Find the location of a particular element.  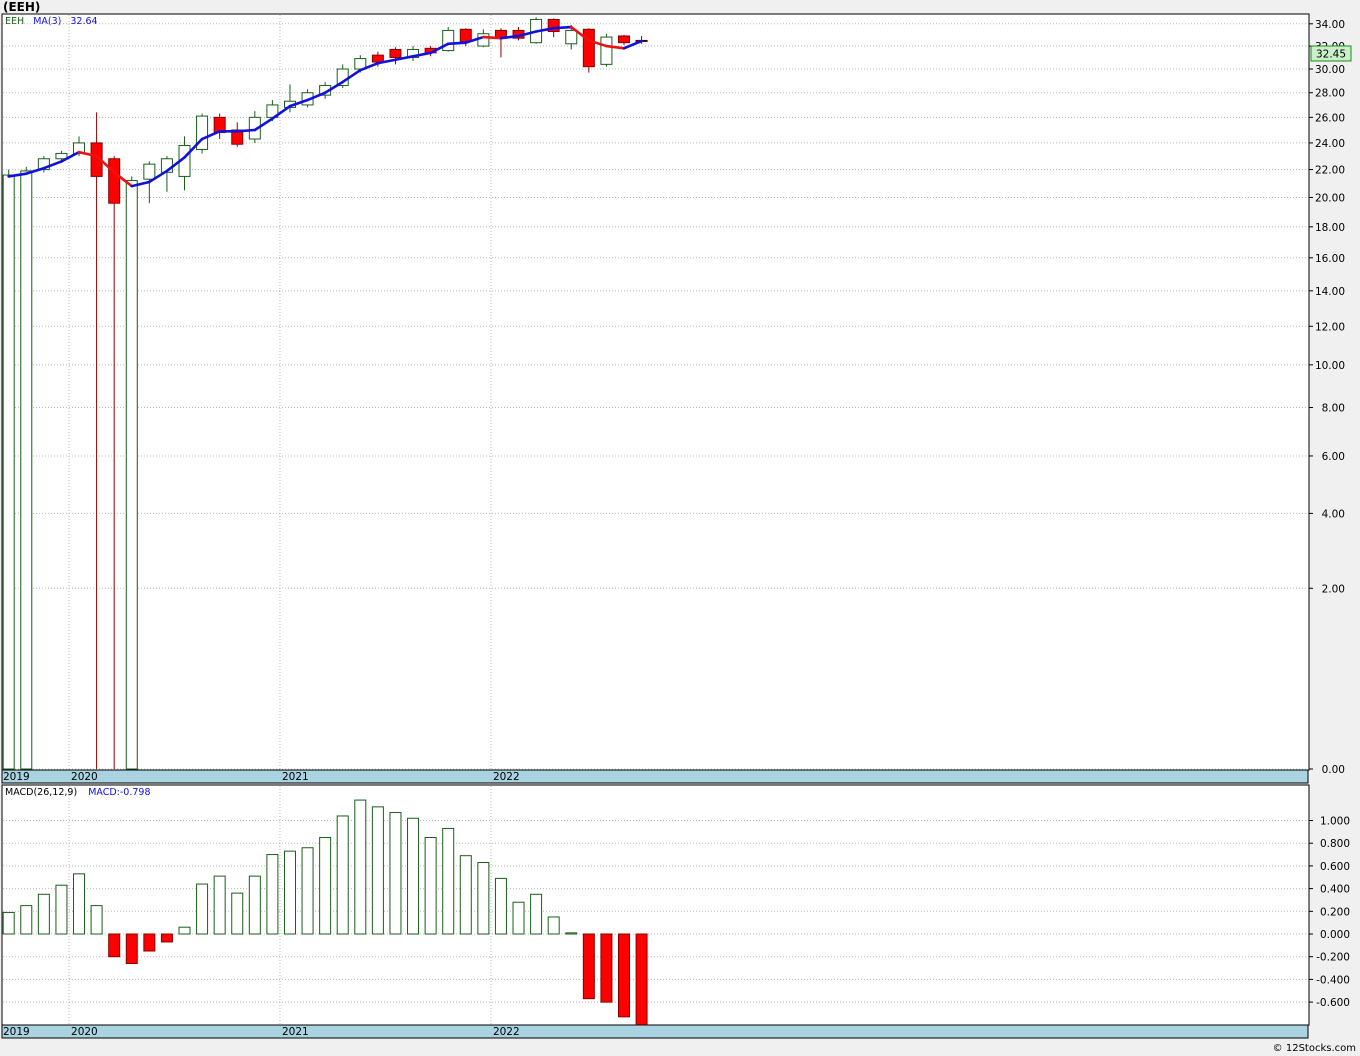

last-price-label: 32.45 is located at coordinates (1331, 55).